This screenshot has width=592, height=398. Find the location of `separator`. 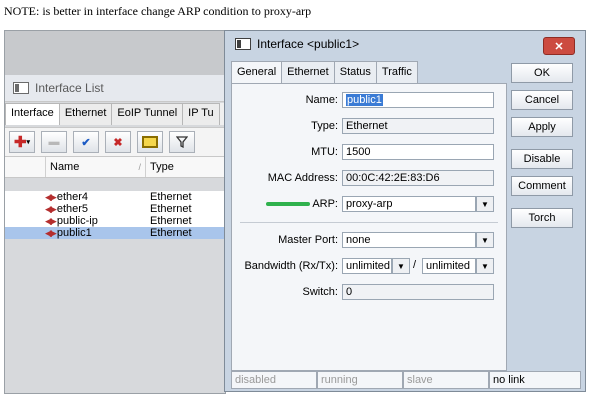

separator is located at coordinates (369, 222).